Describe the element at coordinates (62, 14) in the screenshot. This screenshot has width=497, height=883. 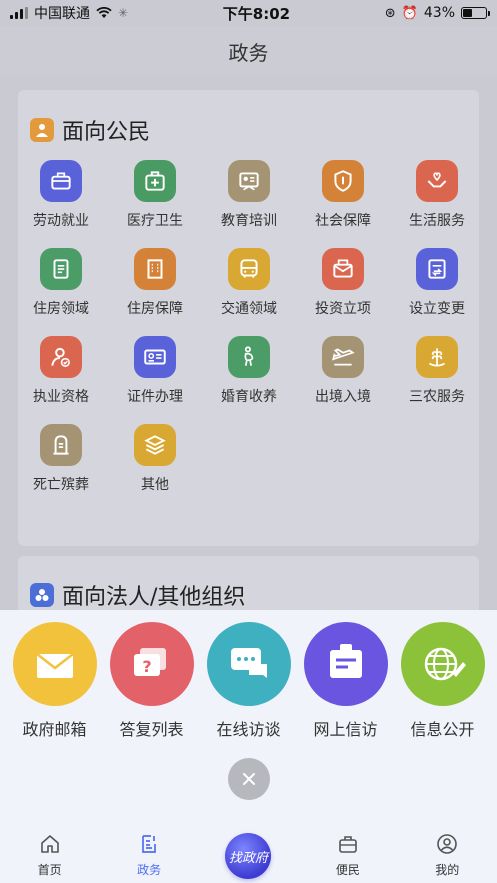
I see `carrier-name: 中国联通` at that location.